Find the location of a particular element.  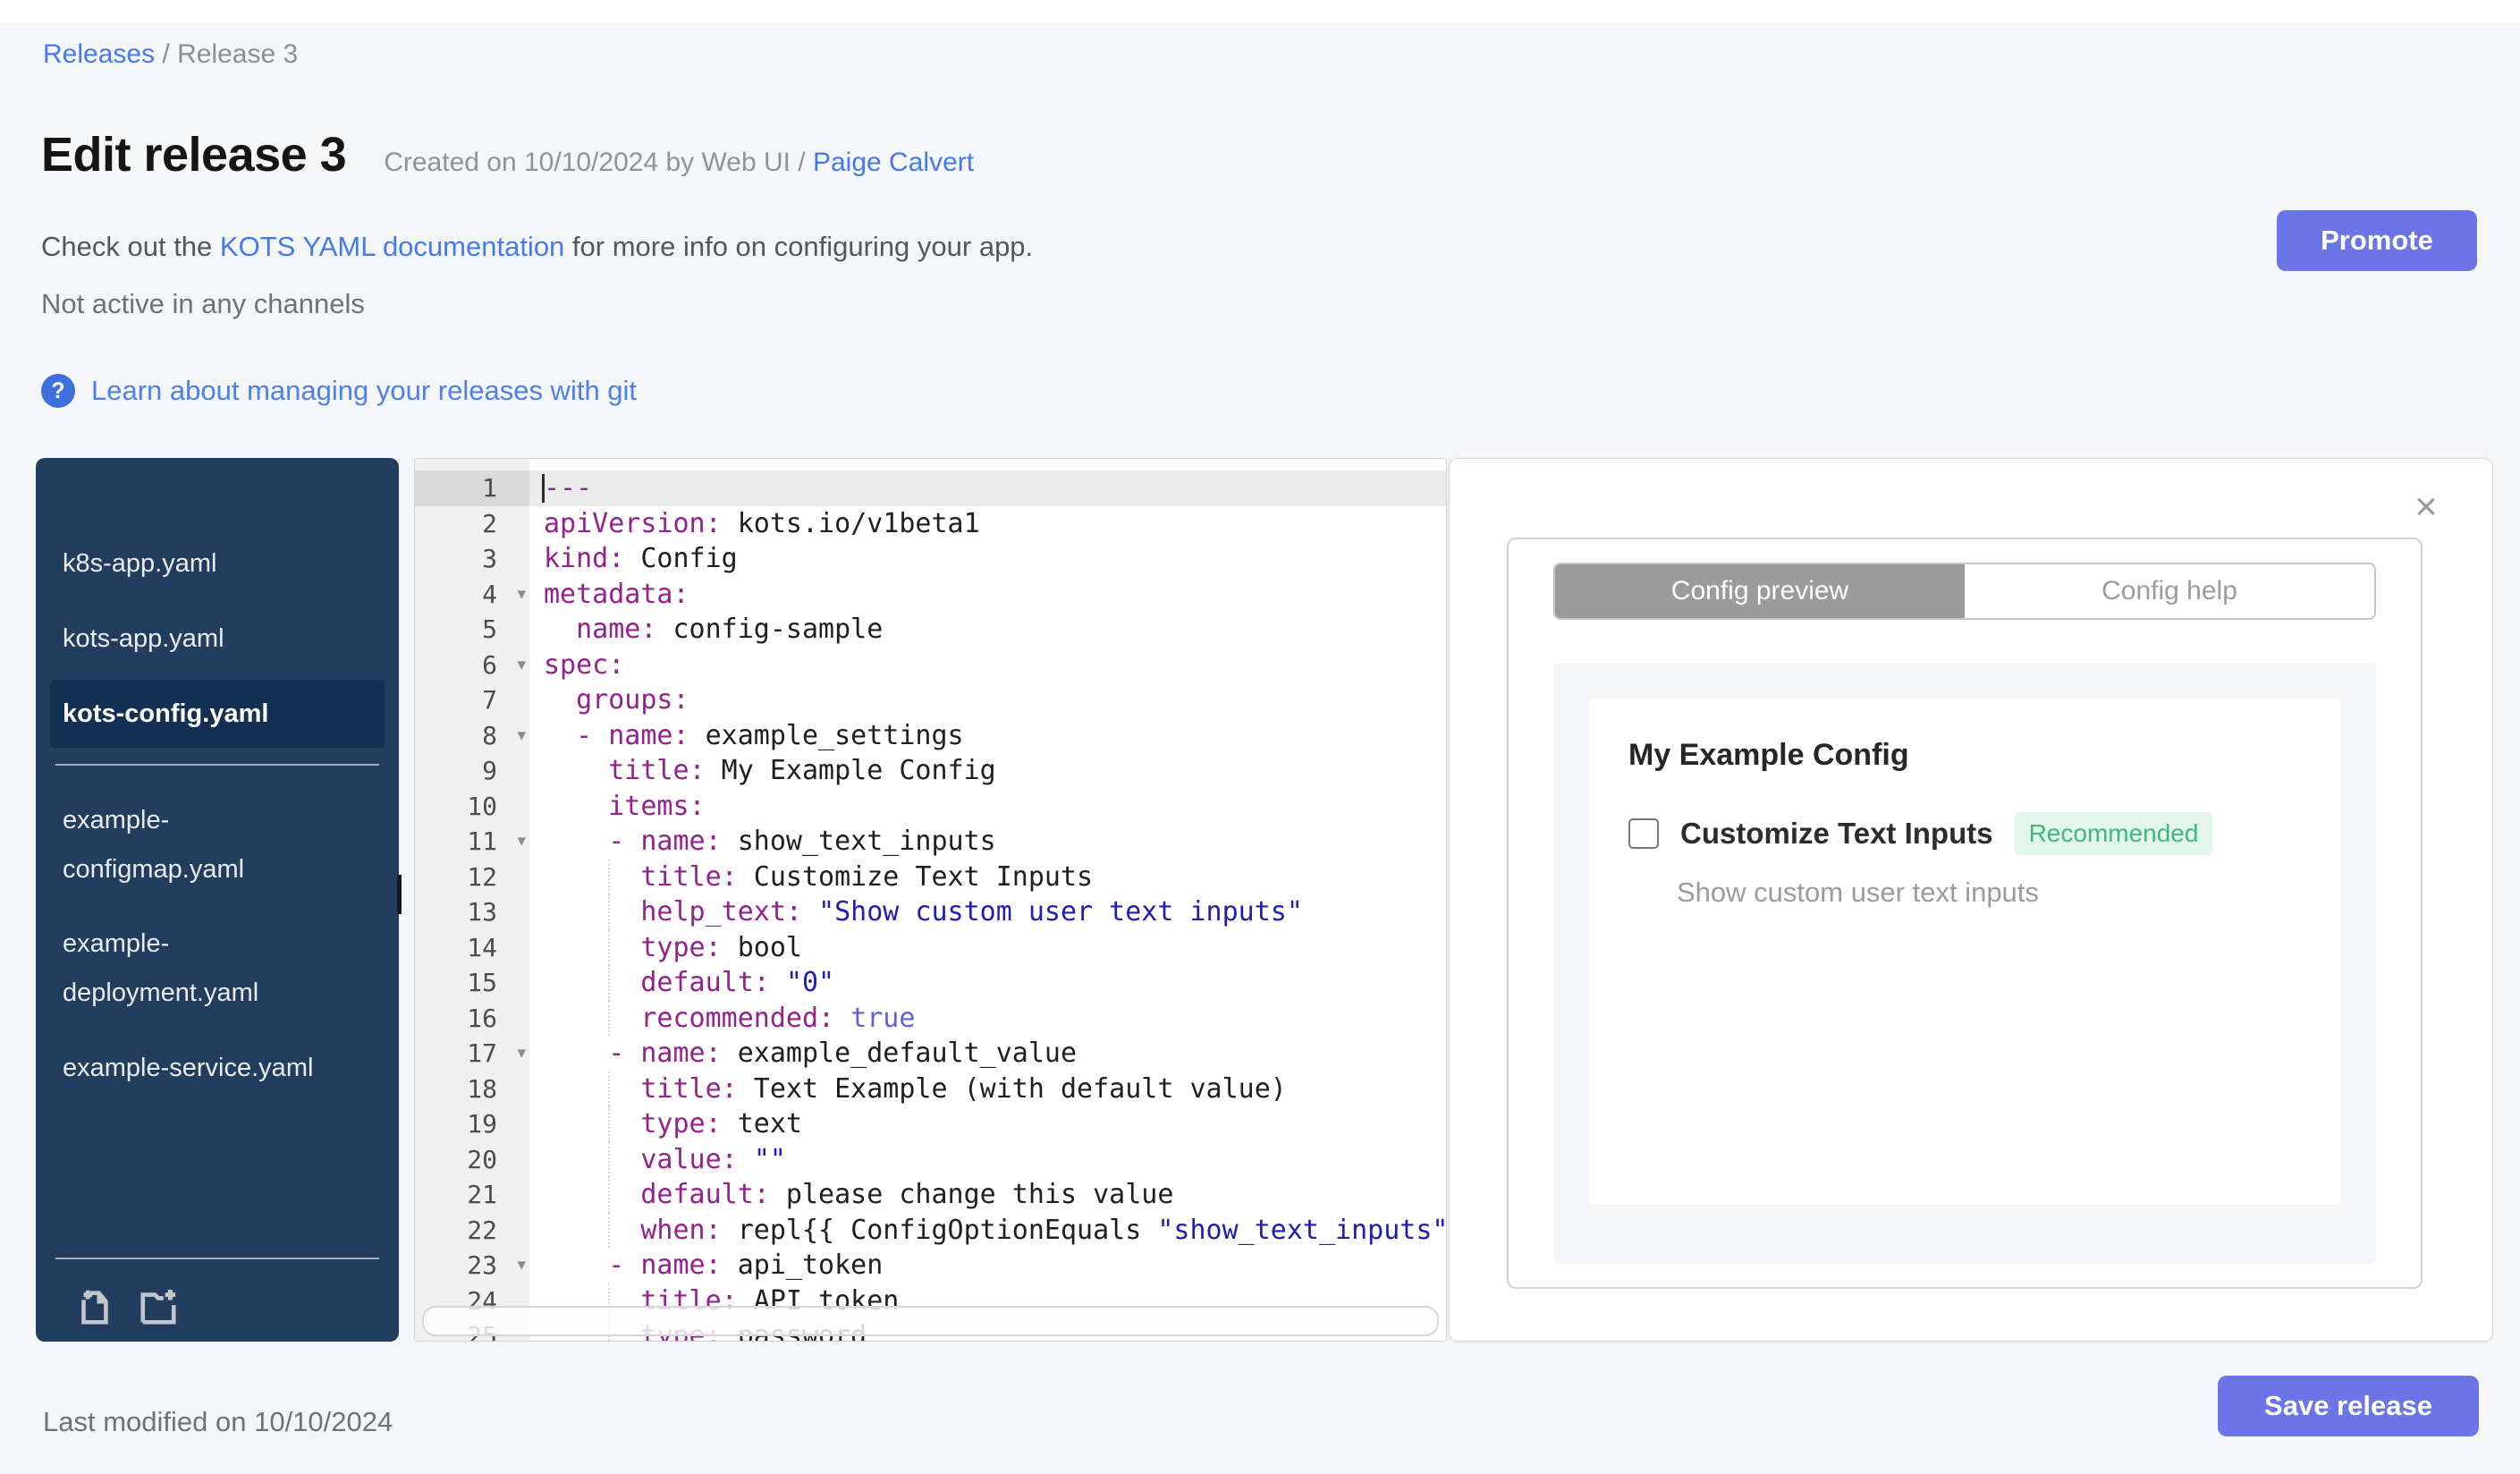

code-line: type: text is located at coordinates (988, 1124).